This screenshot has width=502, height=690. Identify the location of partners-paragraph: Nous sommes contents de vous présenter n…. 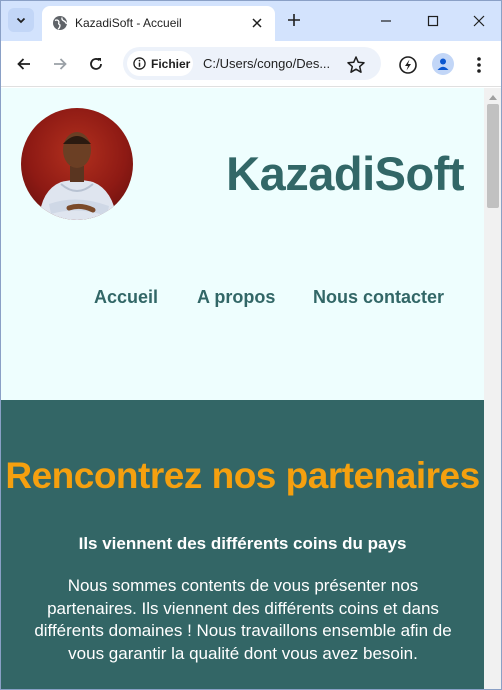
(243, 619).